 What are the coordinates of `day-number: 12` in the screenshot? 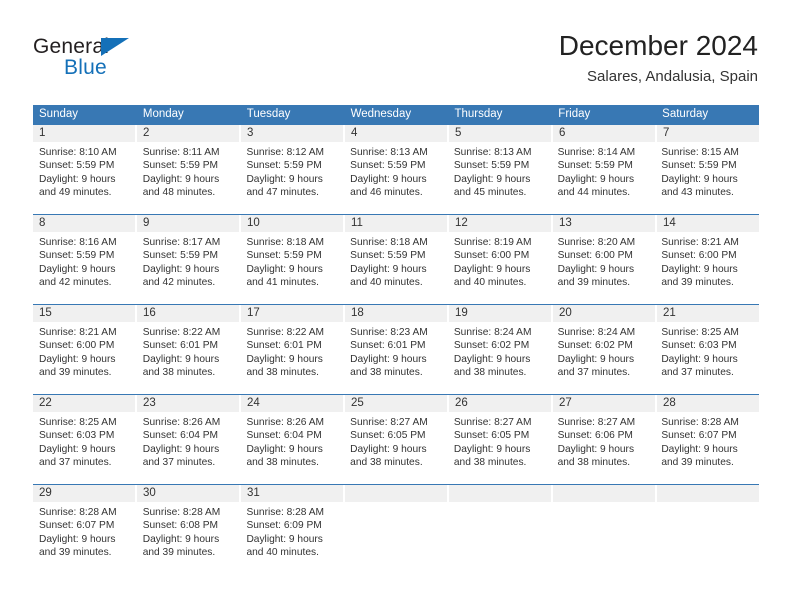 It's located at (501, 223).